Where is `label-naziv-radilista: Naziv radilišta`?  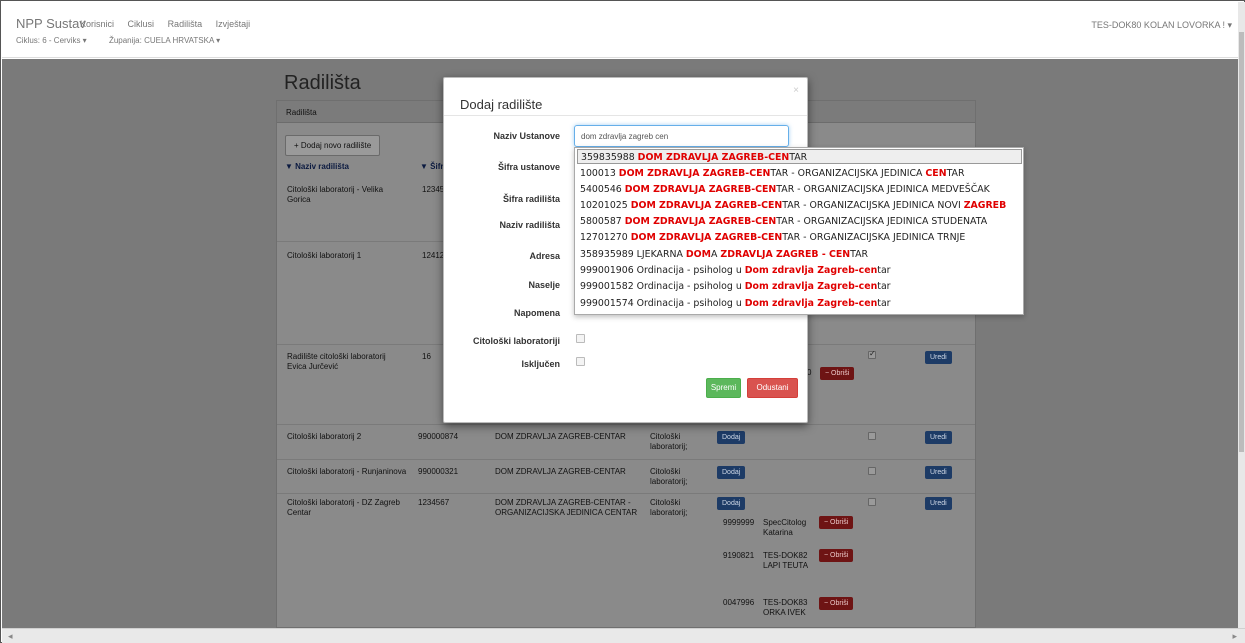 label-naziv-radilista: Naziv radilišta is located at coordinates (529, 225).